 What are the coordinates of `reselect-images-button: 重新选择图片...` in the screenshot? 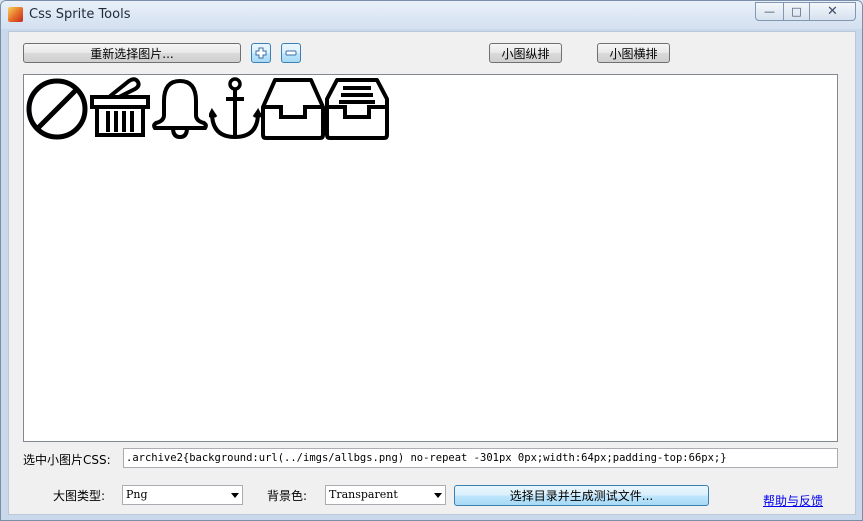 It's located at (132, 53).